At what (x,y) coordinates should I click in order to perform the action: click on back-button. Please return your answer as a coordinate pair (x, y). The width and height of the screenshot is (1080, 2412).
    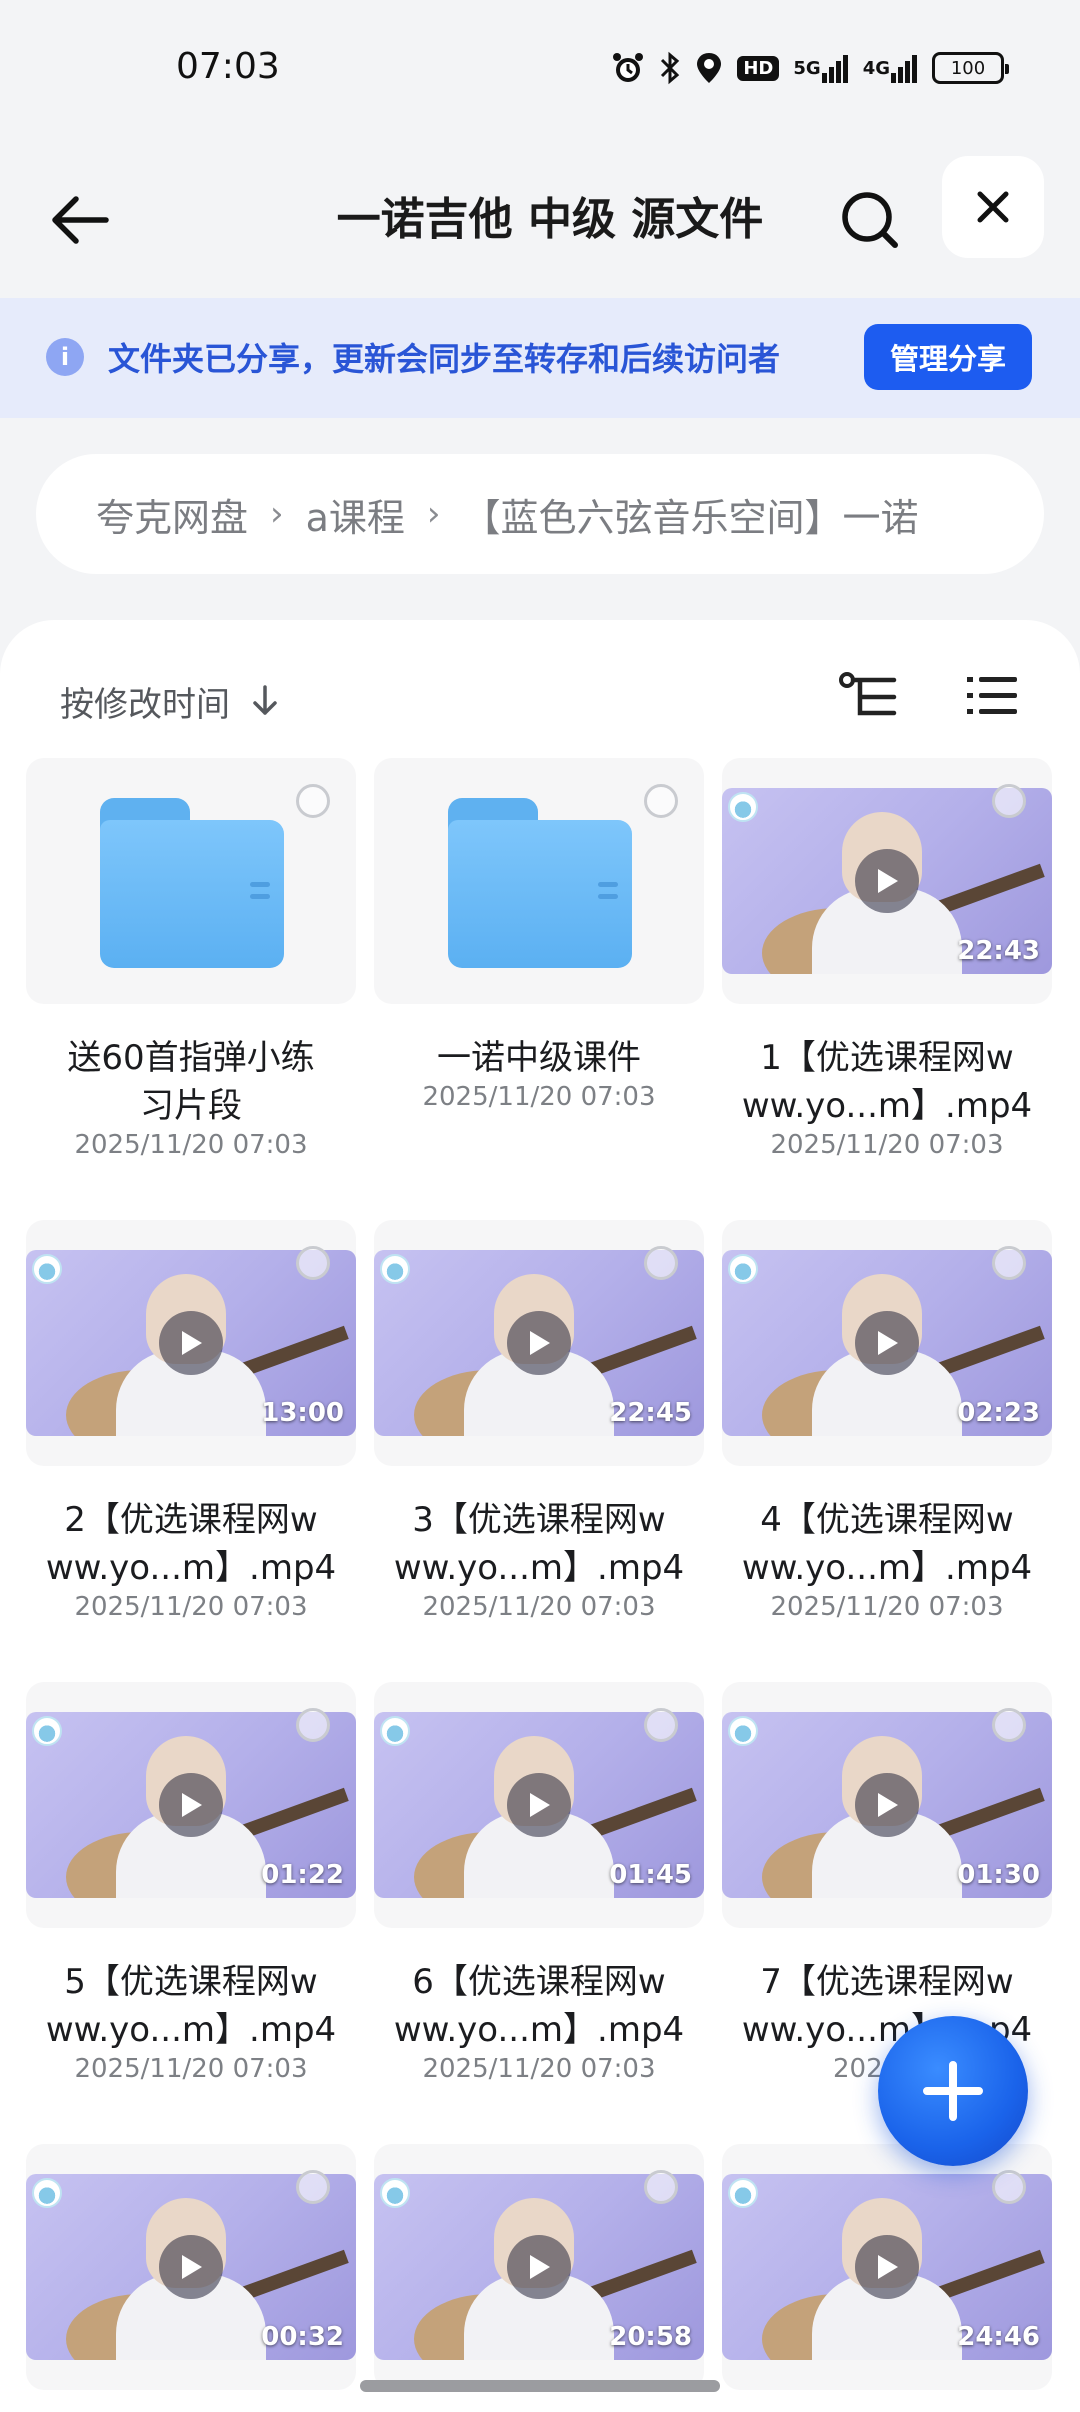
    Looking at the image, I should click on (80, 220).